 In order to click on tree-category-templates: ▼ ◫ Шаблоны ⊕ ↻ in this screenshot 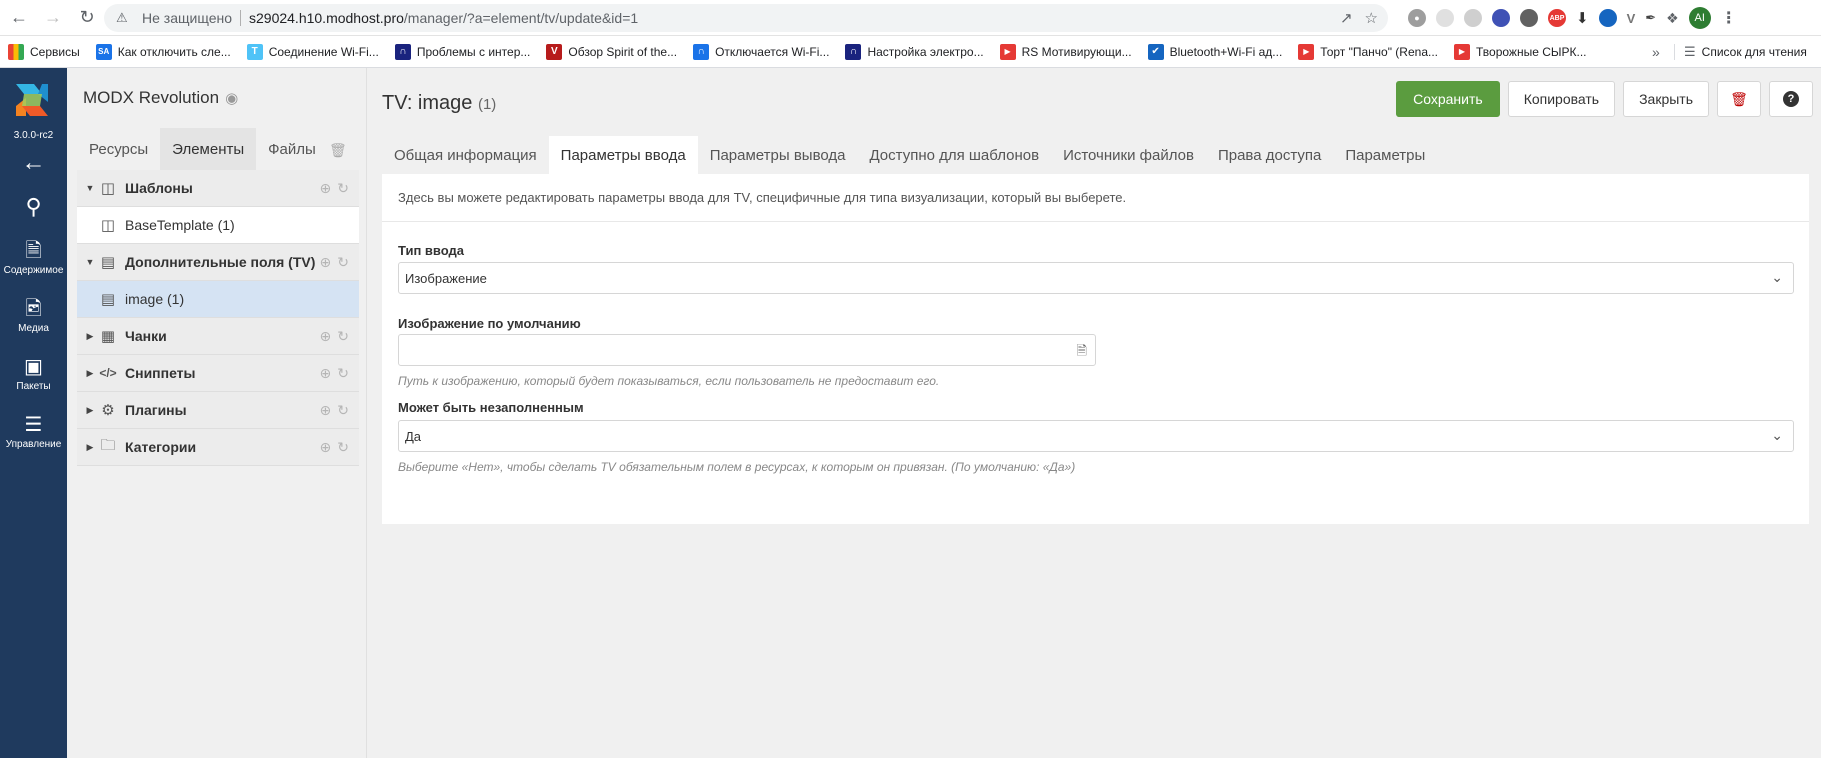, I will do `click(218, 188)`.